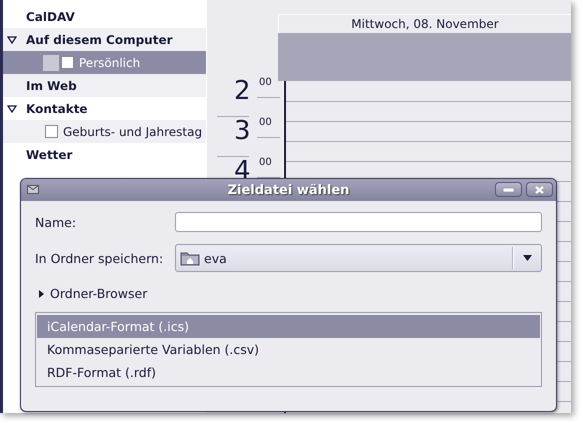 The width and height of the screenshot is (583, 423). Describe the element at coordinates (33, 189) in the screenshot. I see `envelope-icon` at that location.